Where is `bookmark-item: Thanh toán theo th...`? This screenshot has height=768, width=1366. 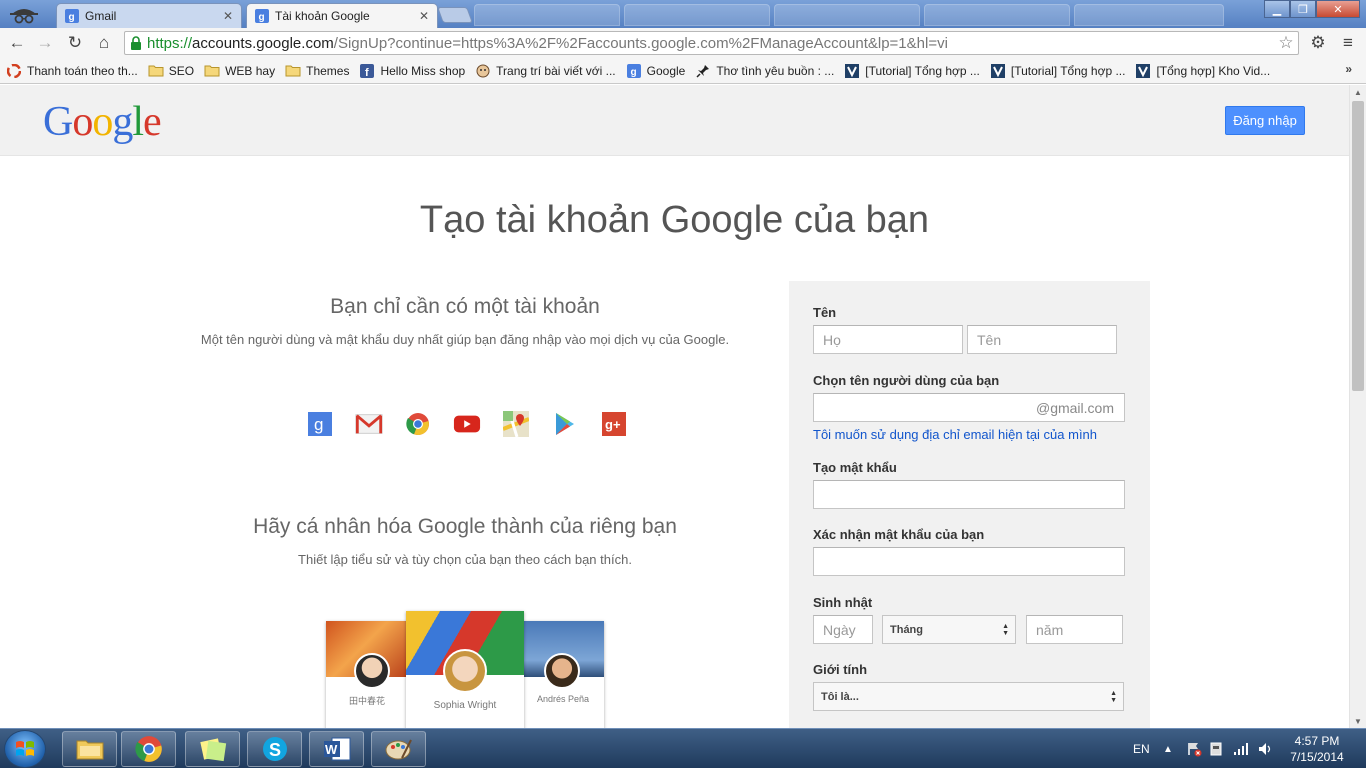 bookmark-item: Thanh toán theo th... is located at coordinates (72, 71).